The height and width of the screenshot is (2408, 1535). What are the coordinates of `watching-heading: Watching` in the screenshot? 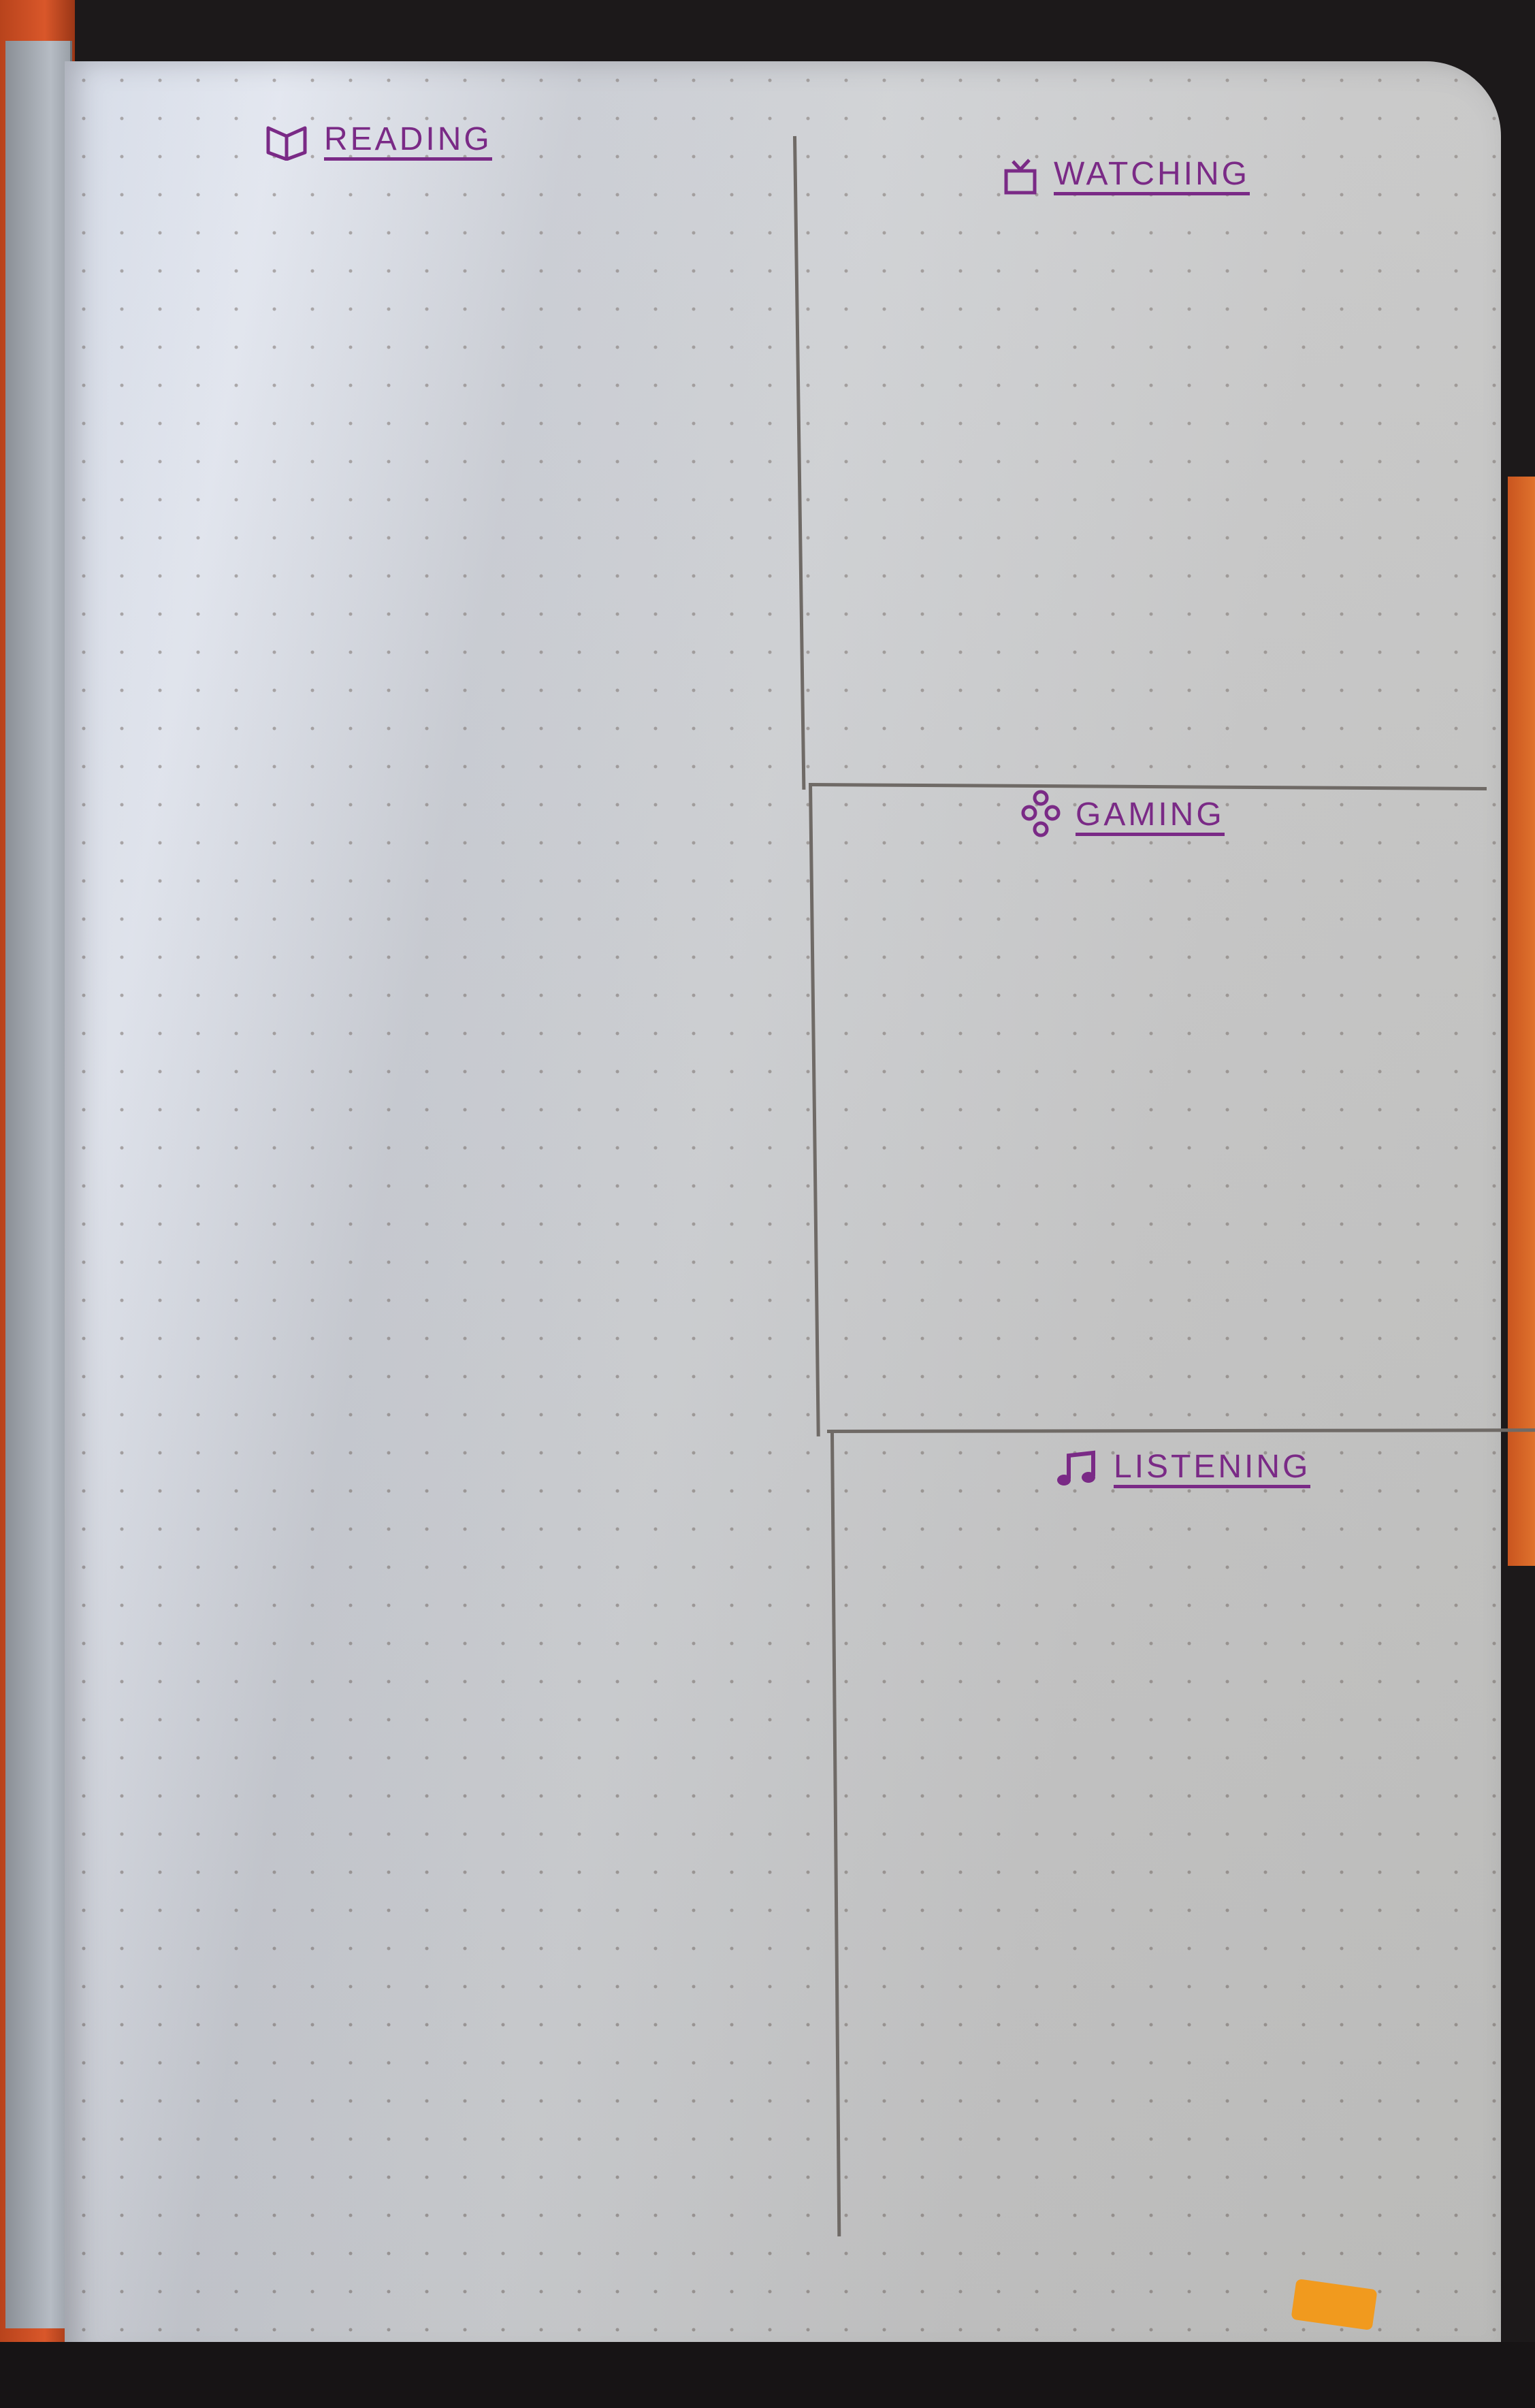 It's located at (1126, 176).